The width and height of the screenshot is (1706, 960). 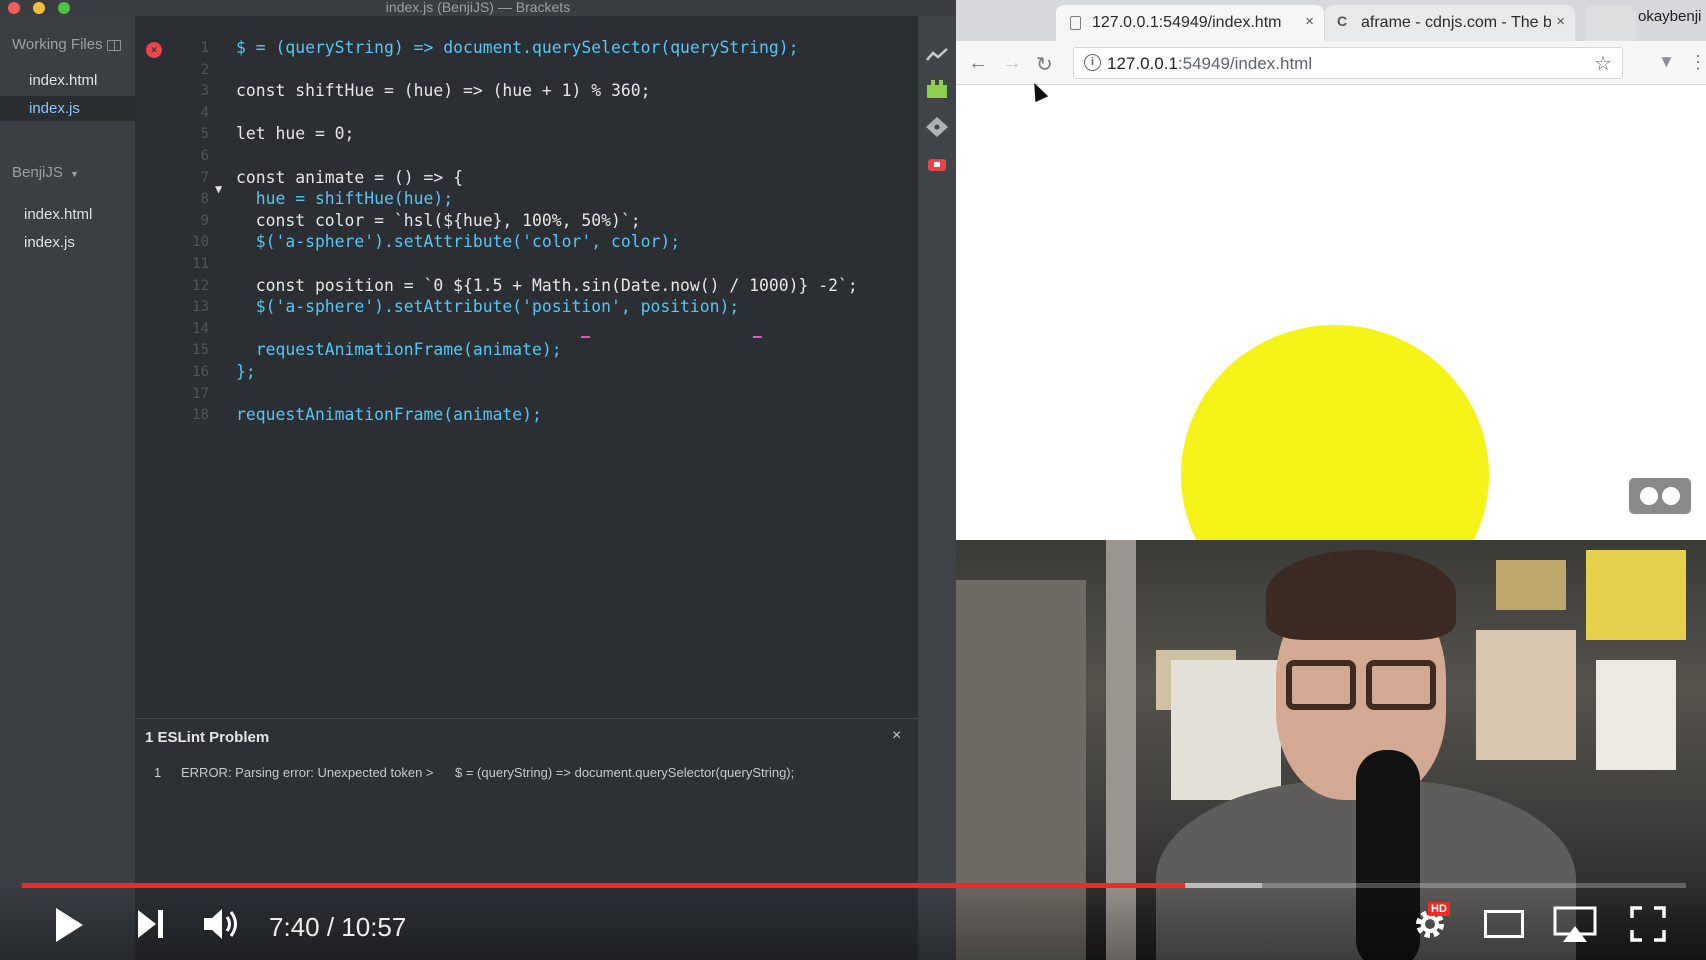 I want to click on line-number: 4, so click(x=204, y=112).